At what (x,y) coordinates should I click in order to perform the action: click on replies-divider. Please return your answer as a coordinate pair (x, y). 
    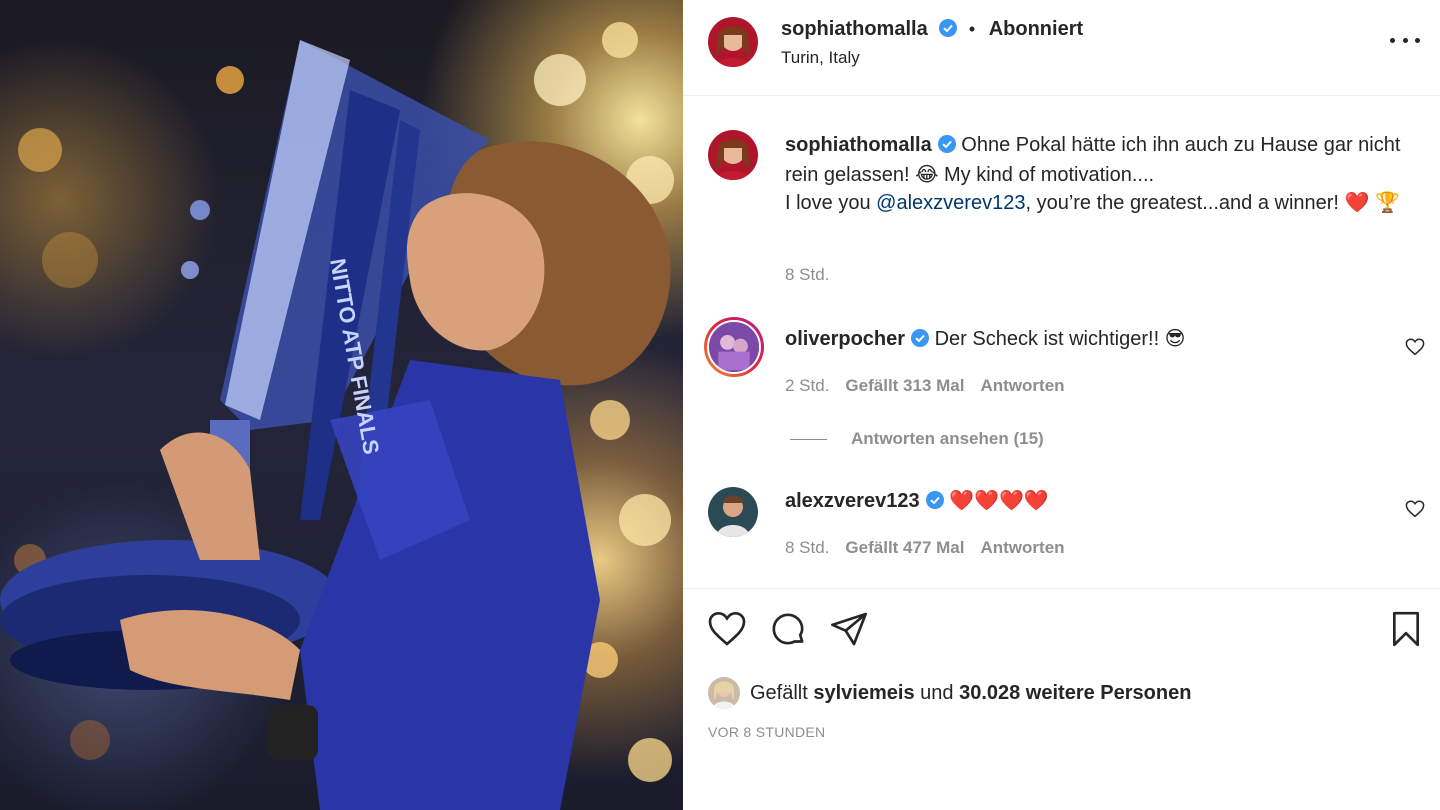
    Looking at the image, I should click on (808, 439).